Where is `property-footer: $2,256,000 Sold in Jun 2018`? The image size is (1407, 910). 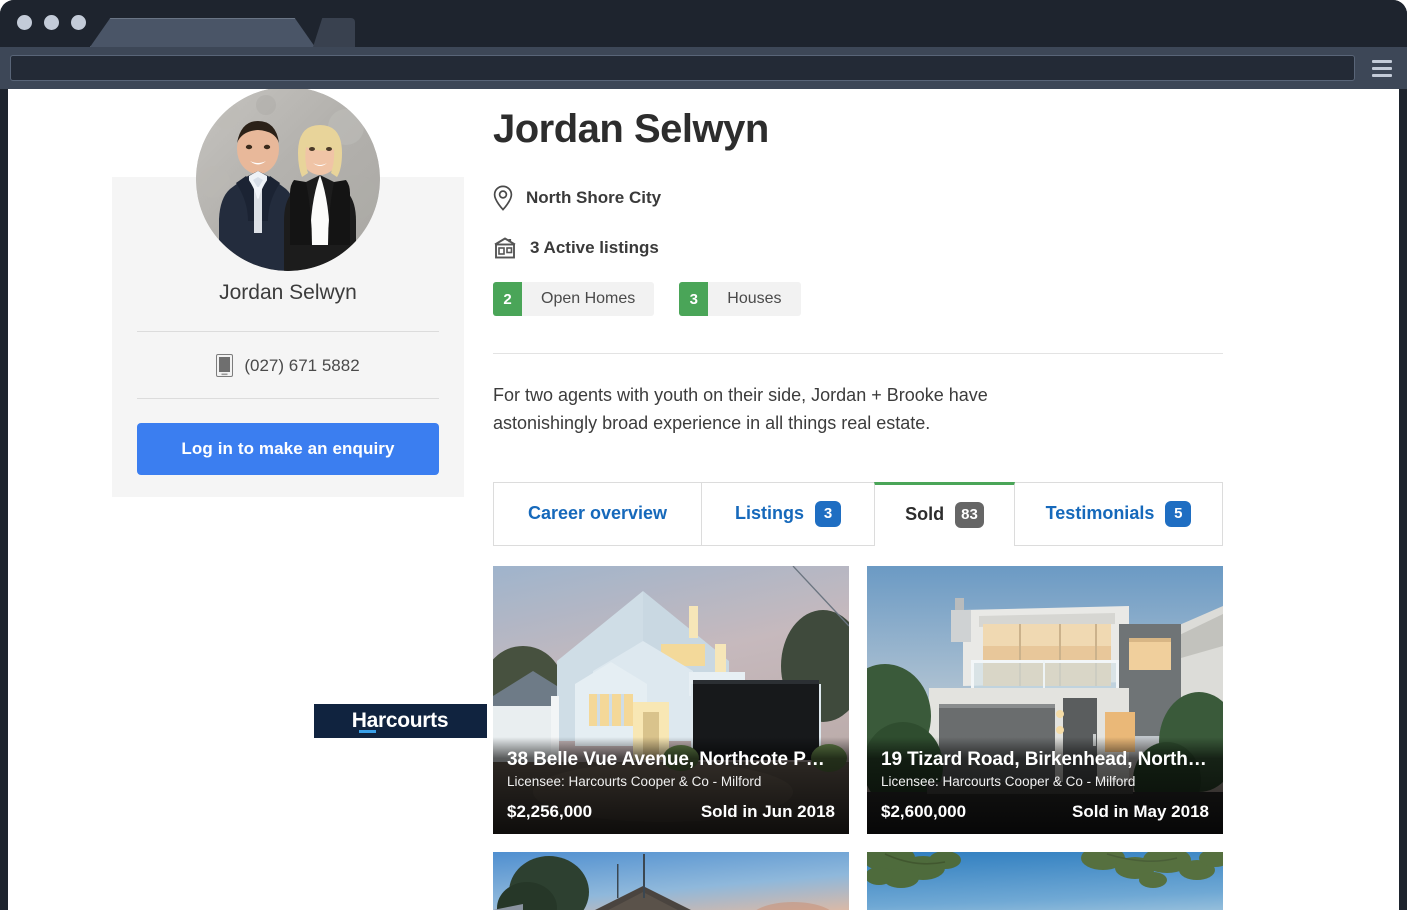
property-footer: $2,256,000 Sold in Jun 2018 is located at coordinates (671, 812).